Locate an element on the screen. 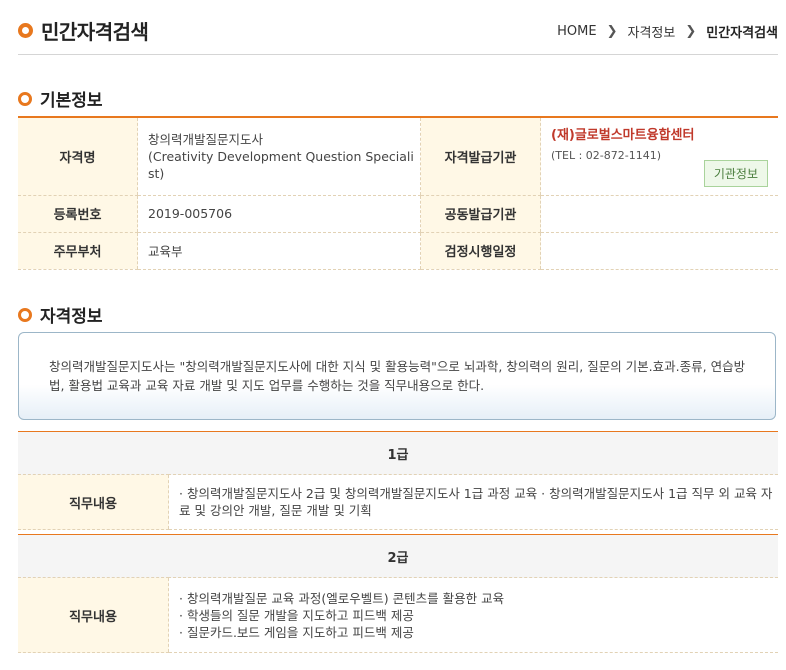 The height and width of the screenshot is (670, 786). duty-item: · 창의력개발질문 교육 과정(엘로우벨트) 콘텐츠를 활용한 교육 is located at coordinates (342, 598).